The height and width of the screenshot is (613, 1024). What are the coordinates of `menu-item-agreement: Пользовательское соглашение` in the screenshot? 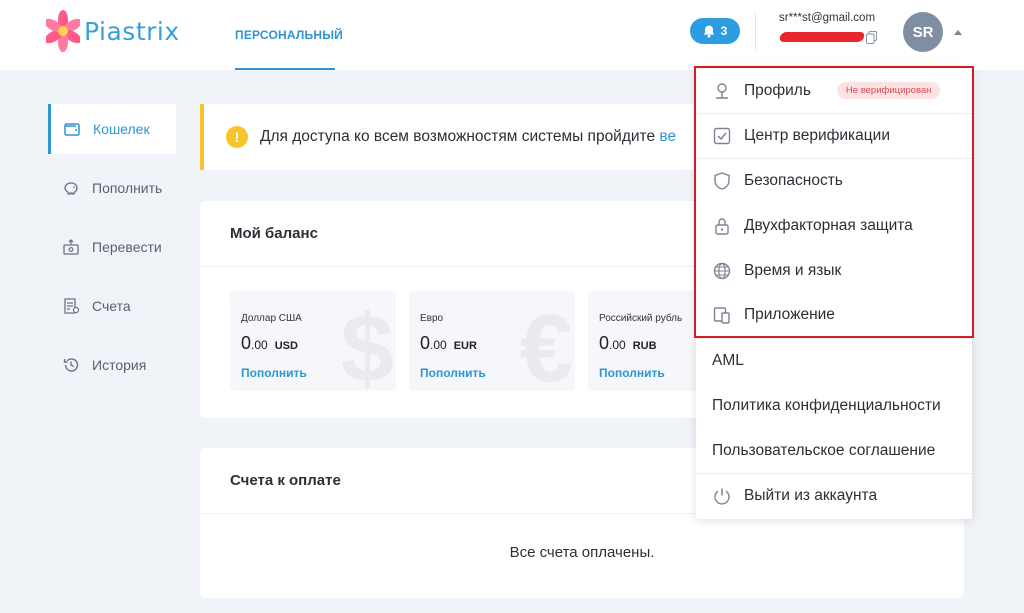 It's located at (834, 450).